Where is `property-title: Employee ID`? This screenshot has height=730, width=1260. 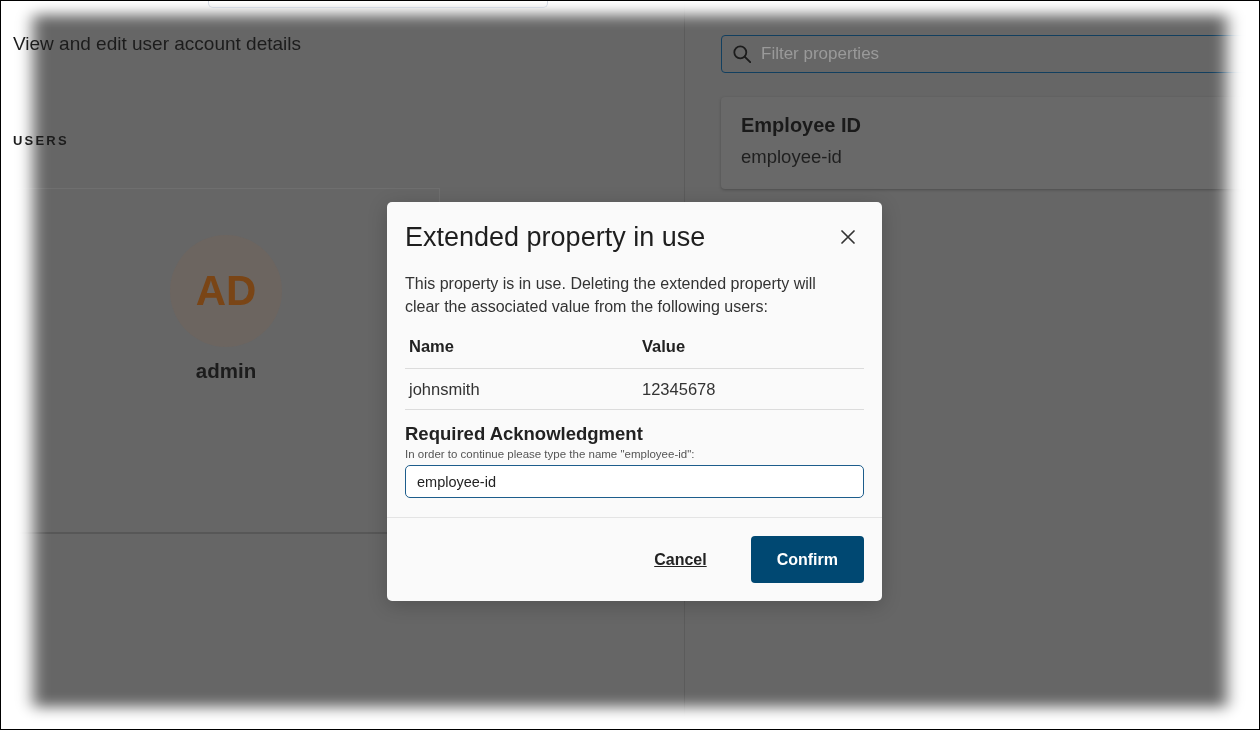 property-title: Employee ID is located at coordinates (801, 125).